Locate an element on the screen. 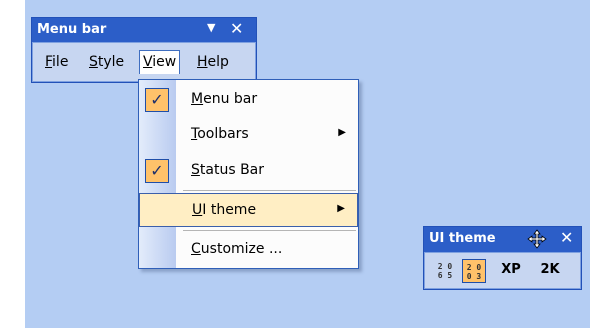 The width and height of the screenshot is (614, 328). digits-bottom: 6 5 is located at coordinates (445, 275).